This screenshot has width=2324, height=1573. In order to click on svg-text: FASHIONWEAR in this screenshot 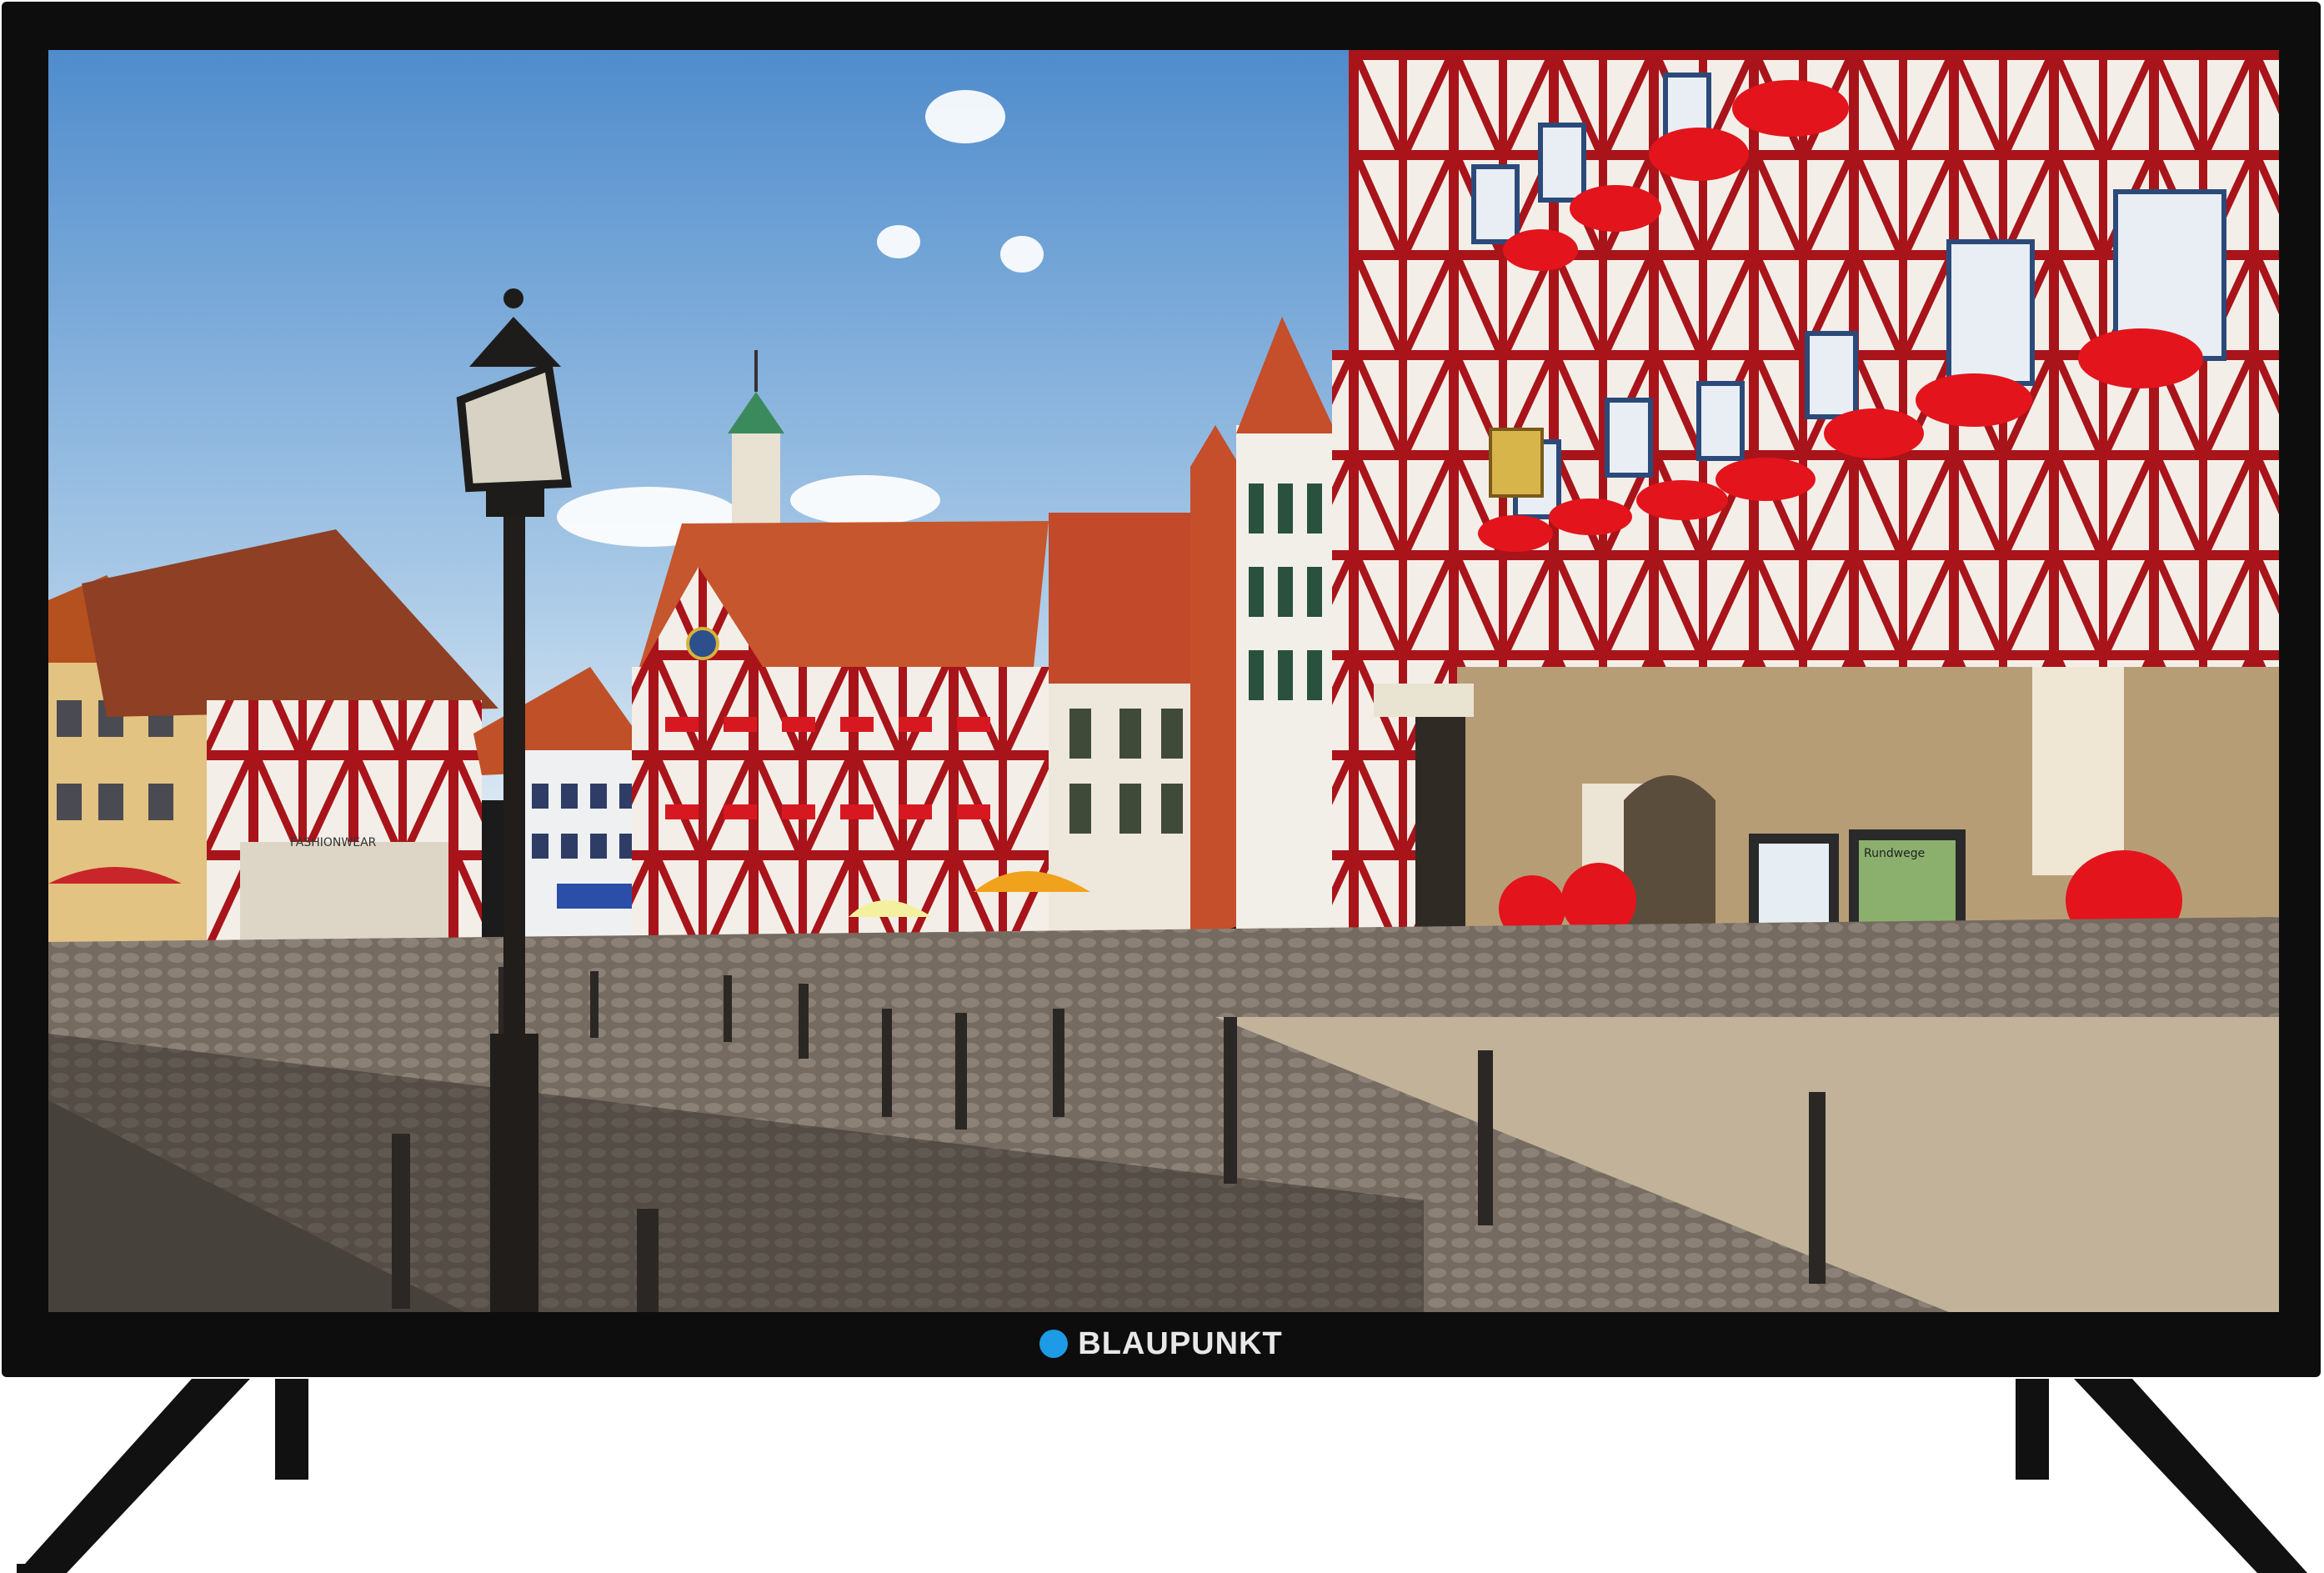, I will do `click(334, 842)`.